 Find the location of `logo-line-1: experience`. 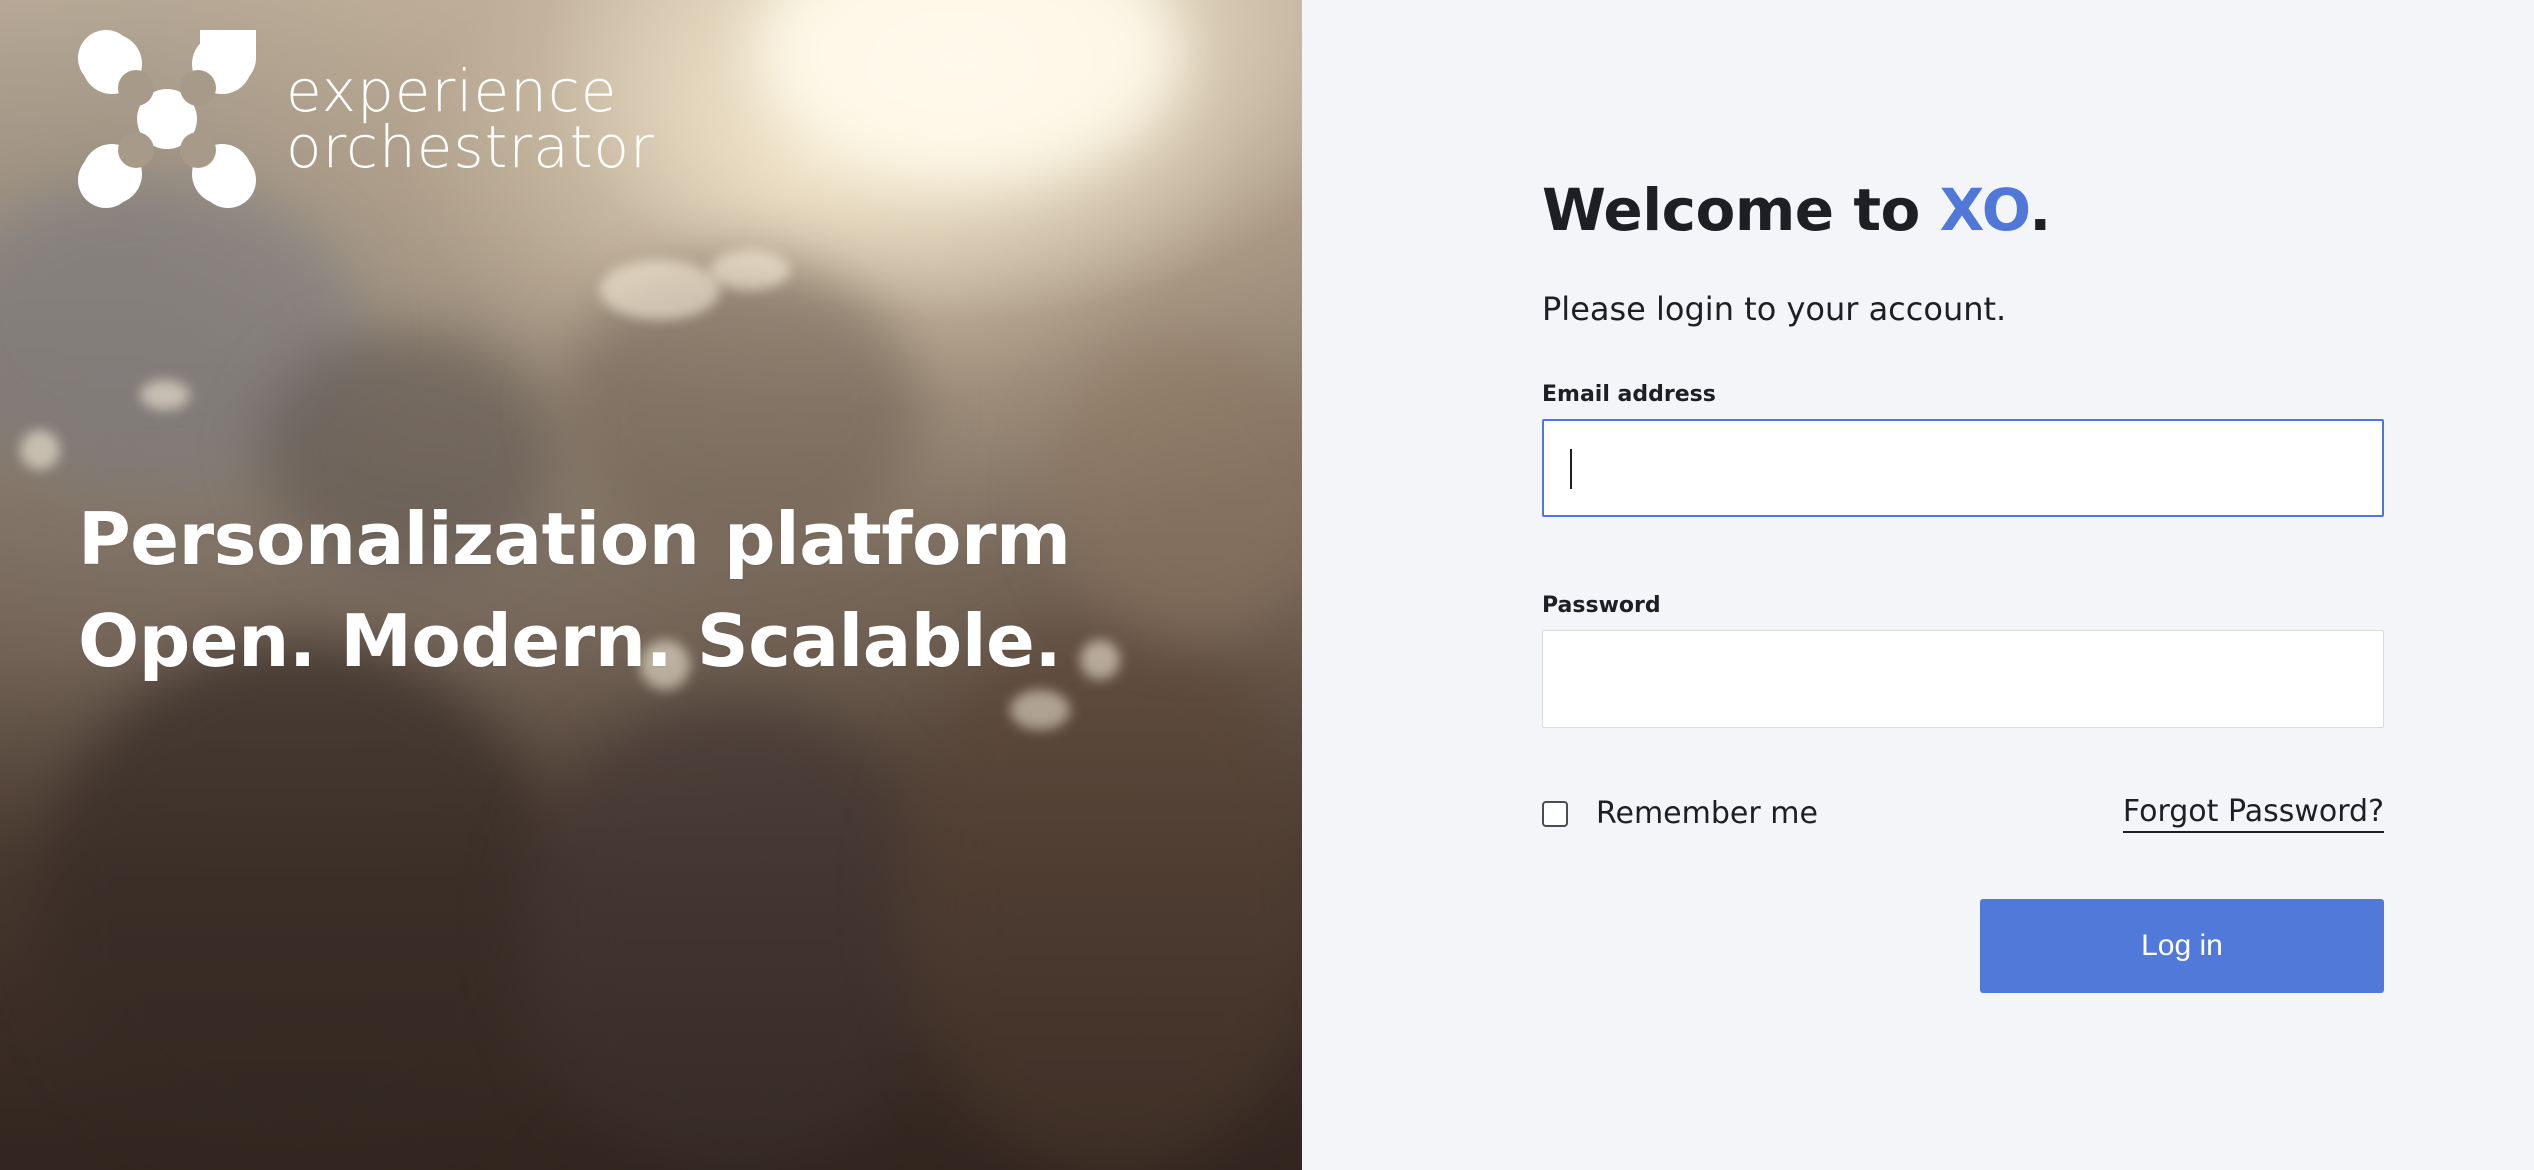

logo-line-1: experience is located at coordinates (452, 91).